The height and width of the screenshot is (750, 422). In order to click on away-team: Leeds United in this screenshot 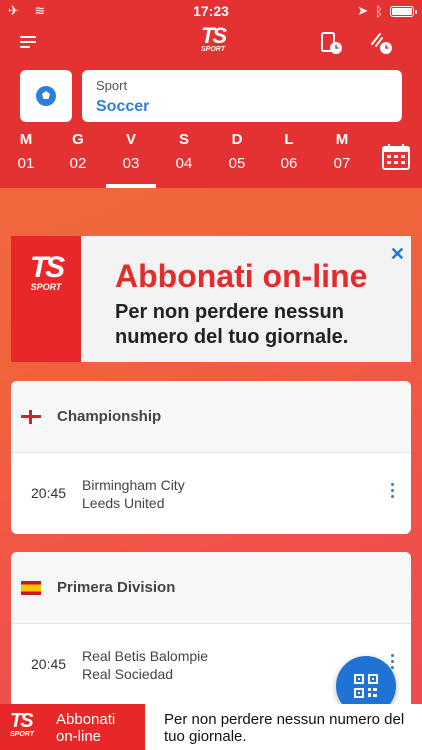, I will do `click(123, 503)`.